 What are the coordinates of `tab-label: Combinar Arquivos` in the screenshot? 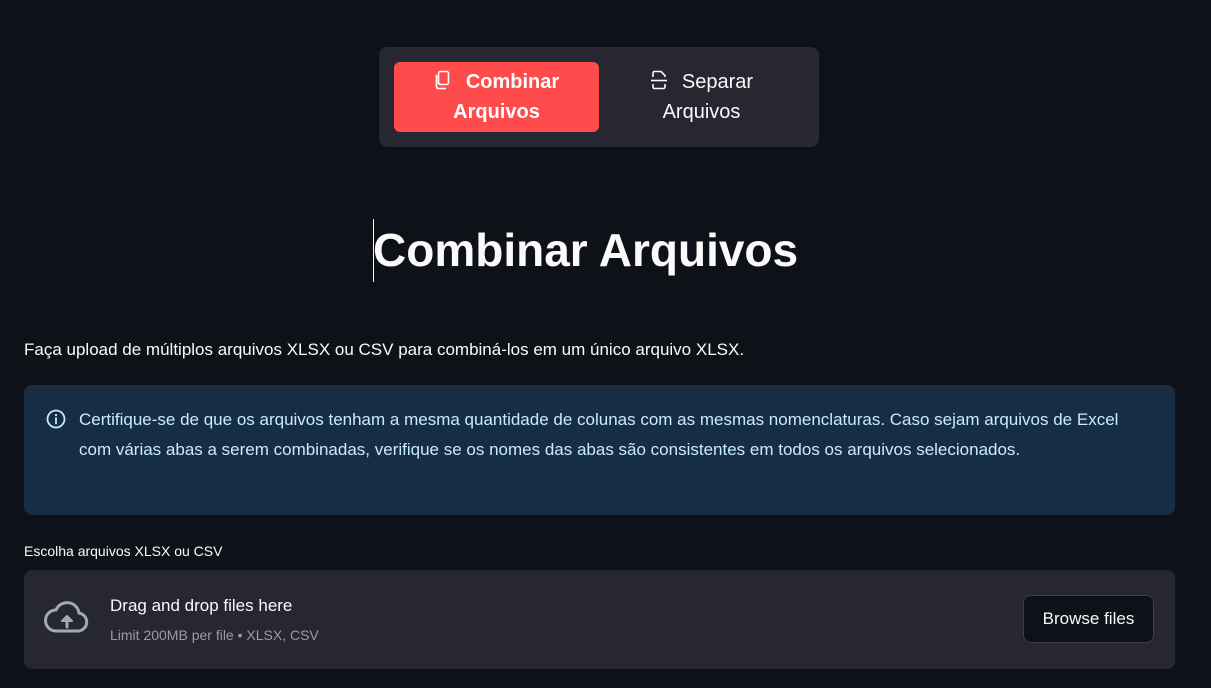 It's located at (506, 97).